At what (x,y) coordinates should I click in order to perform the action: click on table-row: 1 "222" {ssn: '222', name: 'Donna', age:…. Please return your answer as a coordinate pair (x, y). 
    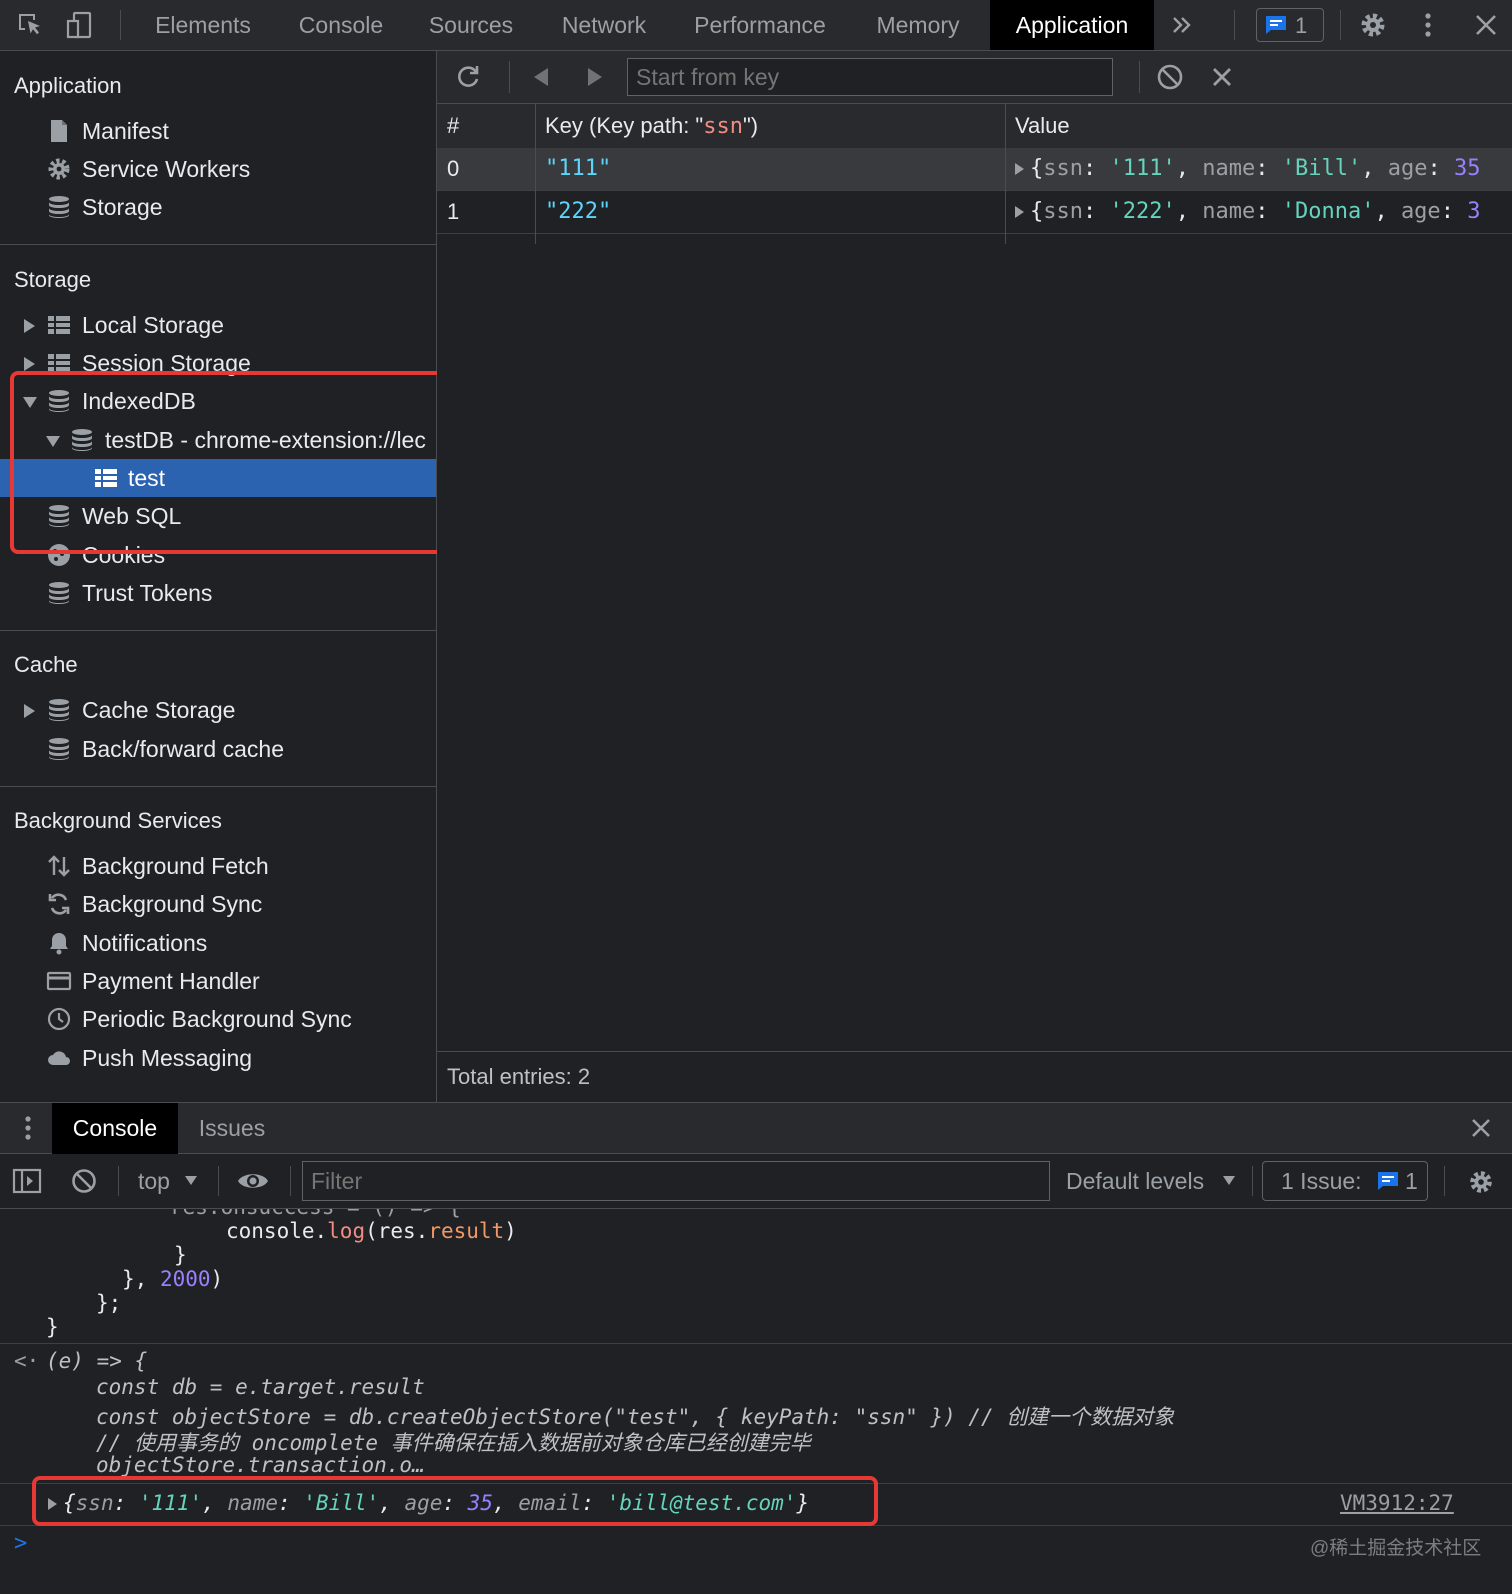
    Looking at the image, I should click on (974, 212).